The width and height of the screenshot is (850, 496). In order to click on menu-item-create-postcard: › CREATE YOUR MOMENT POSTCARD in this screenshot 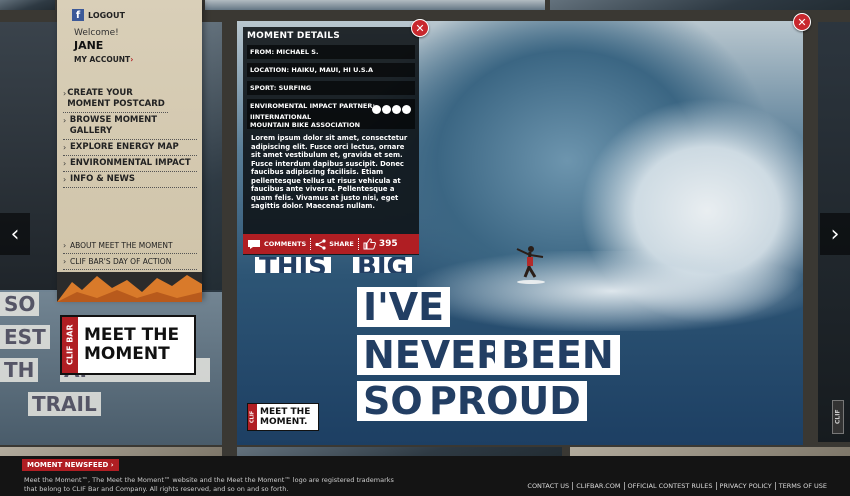, I will do `click(115, 99)`.